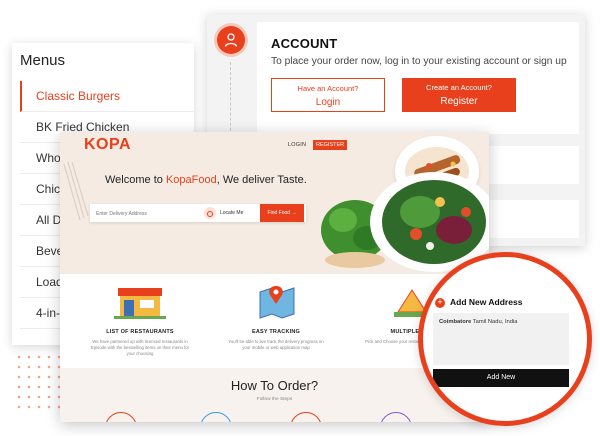 The width and height of the screenshot is (600, 436). Describe the element at coordinates (455, 322) in the screenshot. I see `address-city: Coimbatore` at that location.